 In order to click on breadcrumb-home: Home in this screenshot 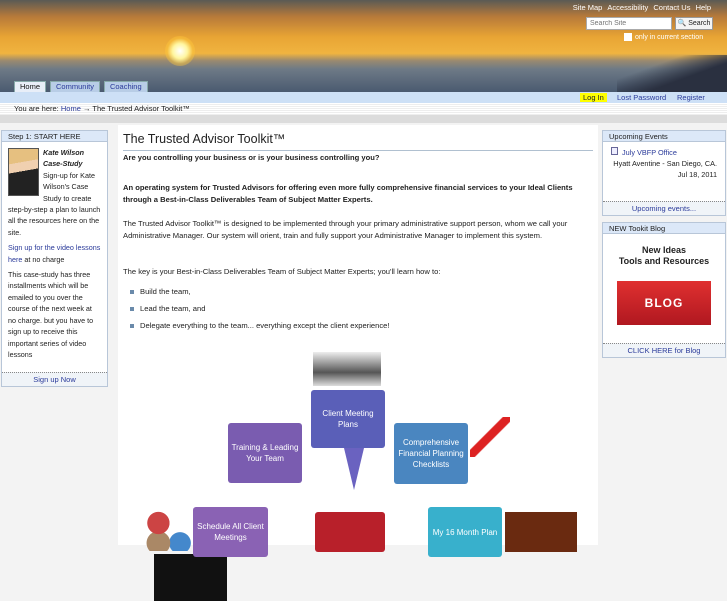, I will do `click(71, 108)`.